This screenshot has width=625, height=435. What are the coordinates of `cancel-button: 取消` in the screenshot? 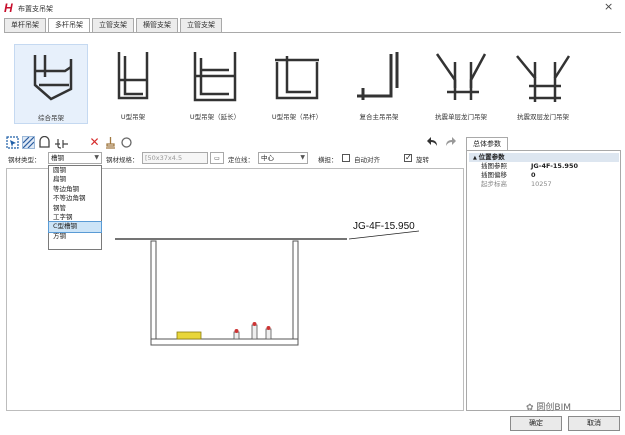 It's located at (594, 423).